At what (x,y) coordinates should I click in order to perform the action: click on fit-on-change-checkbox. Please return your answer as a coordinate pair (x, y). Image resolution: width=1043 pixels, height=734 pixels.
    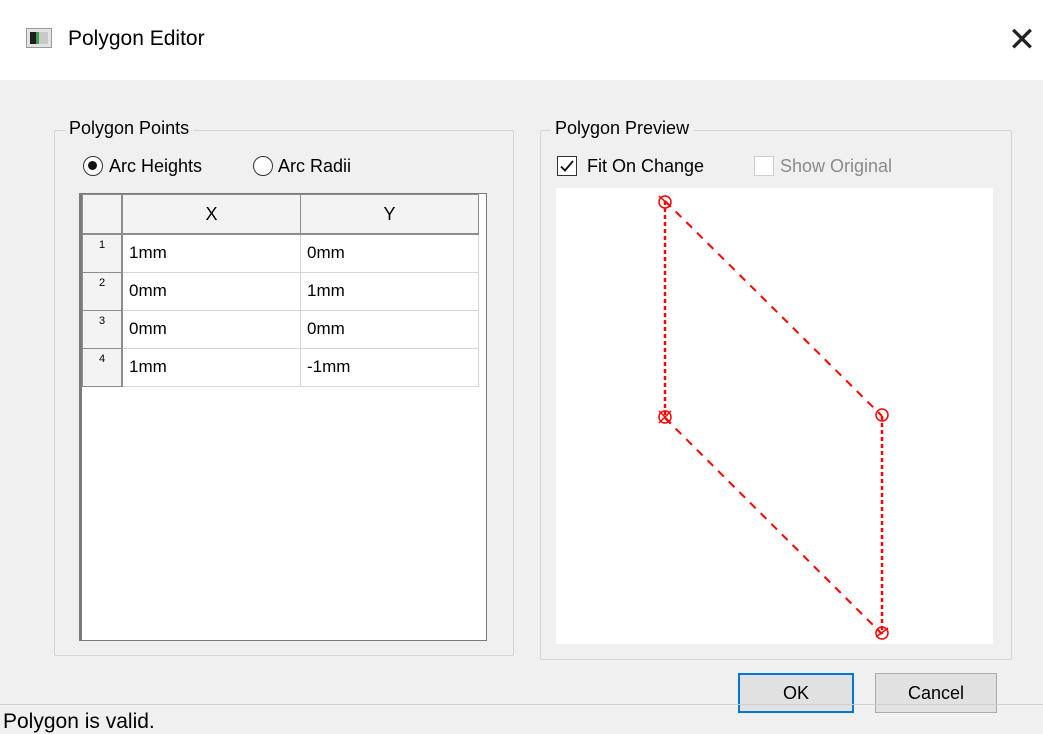
    Looking at the image, I should click on (567, 166).